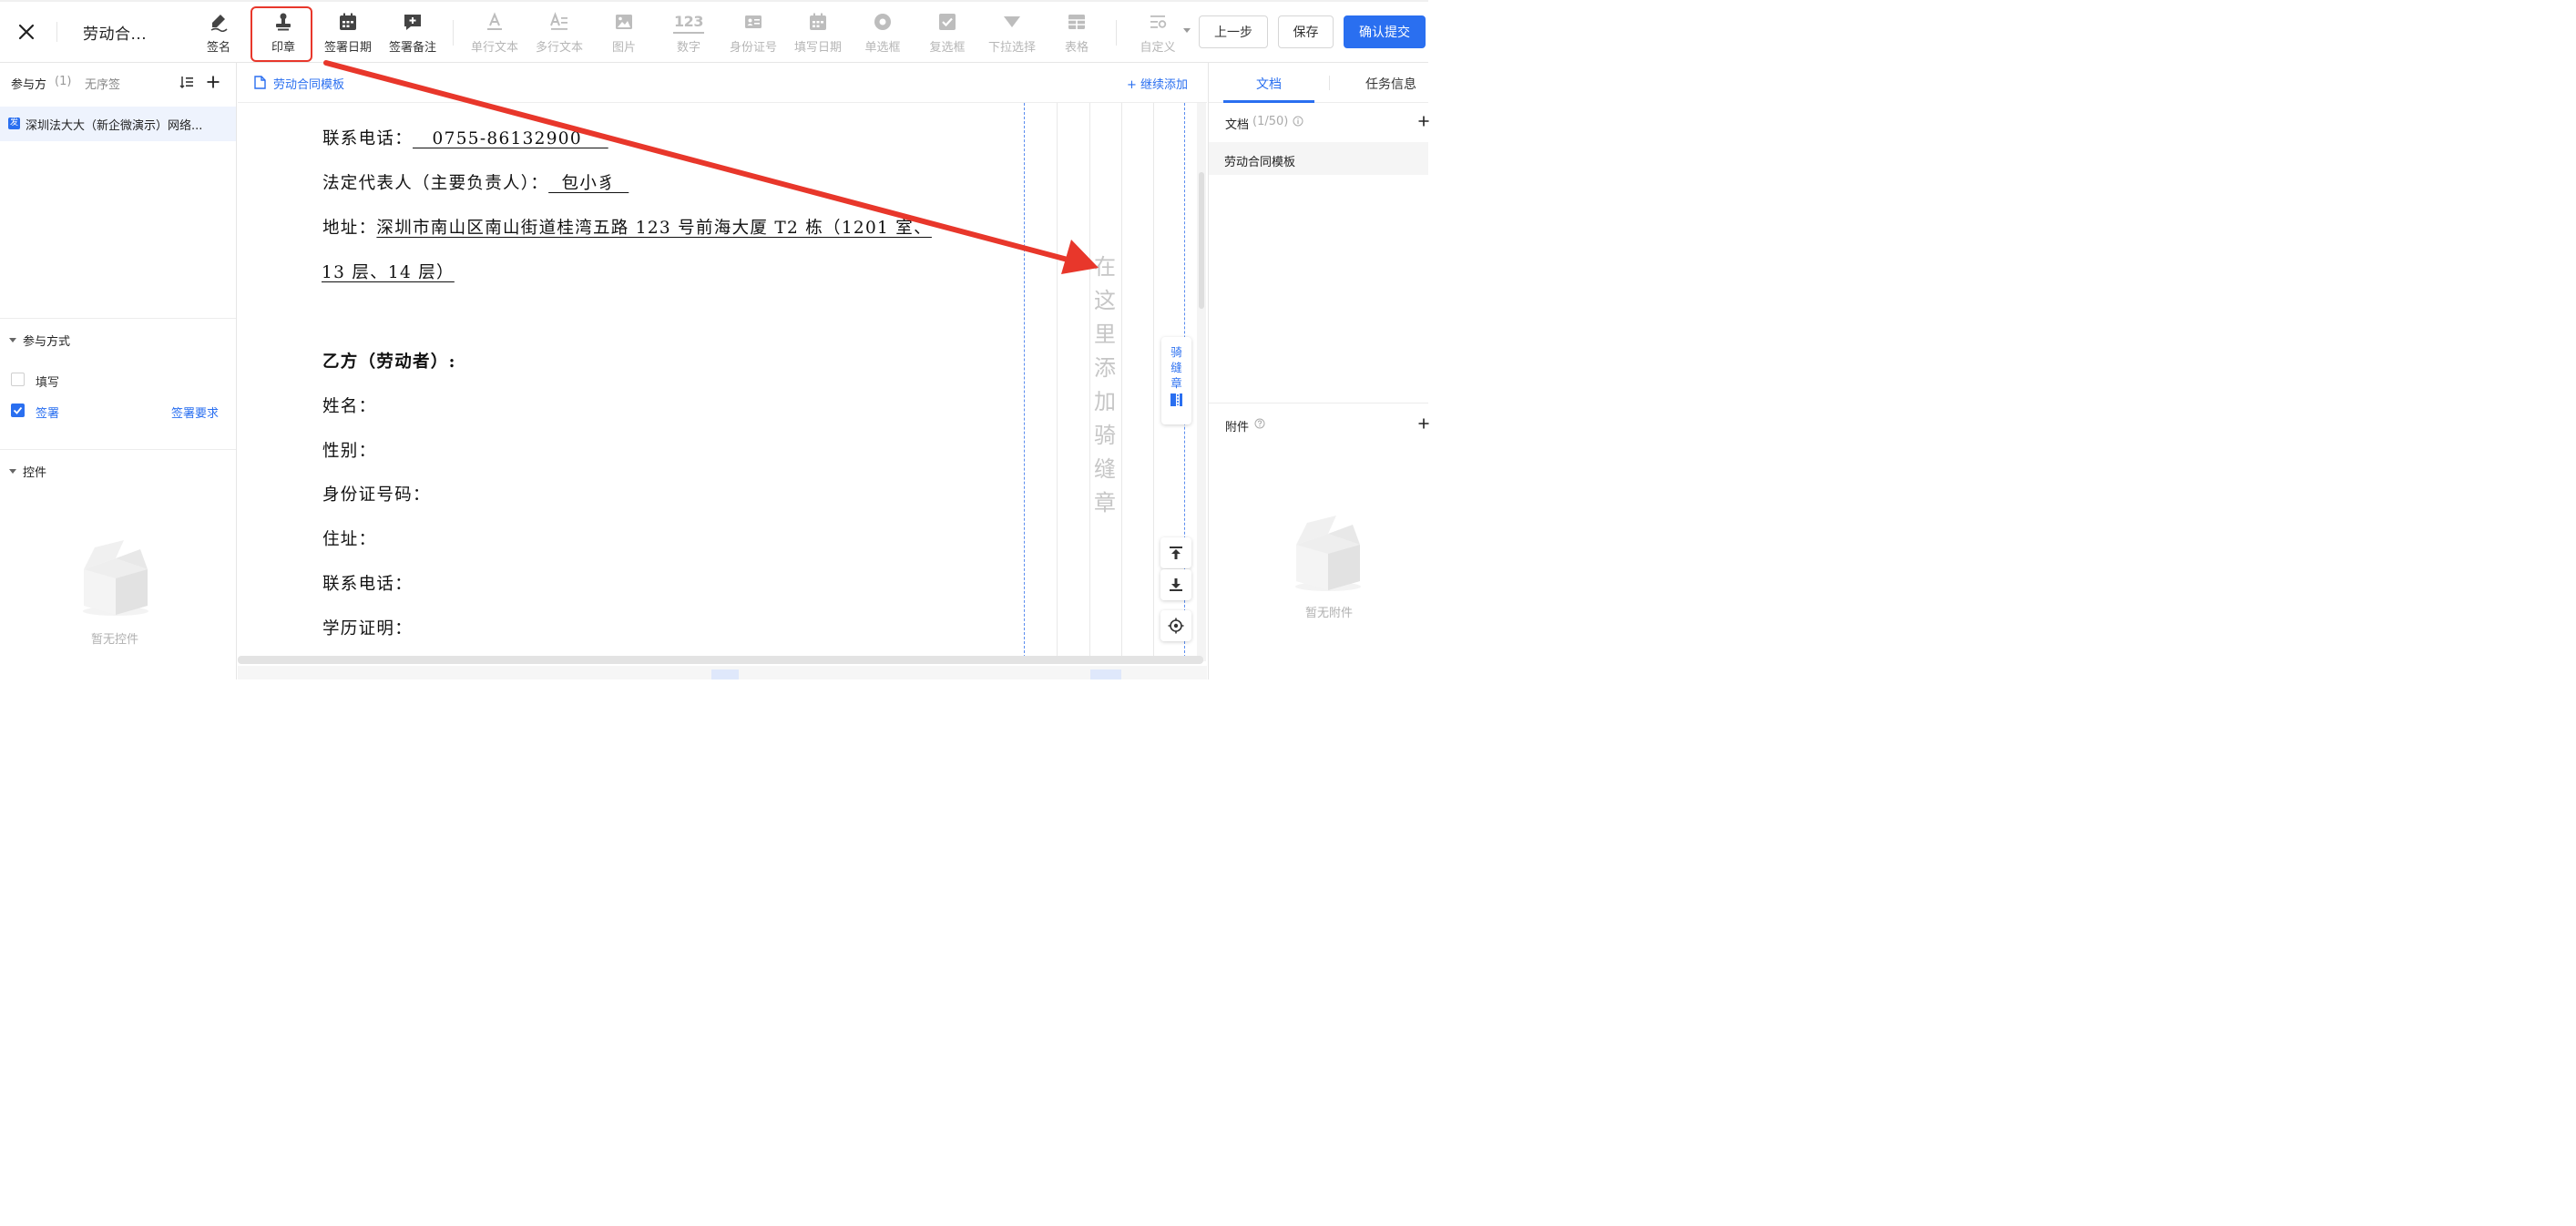 The image size is (2576, 1226). I want to click on right-panel: 文档 任务信息 文档 (1/50) 劳动合同模板 附件 暂无附件, so click(1319, 371).